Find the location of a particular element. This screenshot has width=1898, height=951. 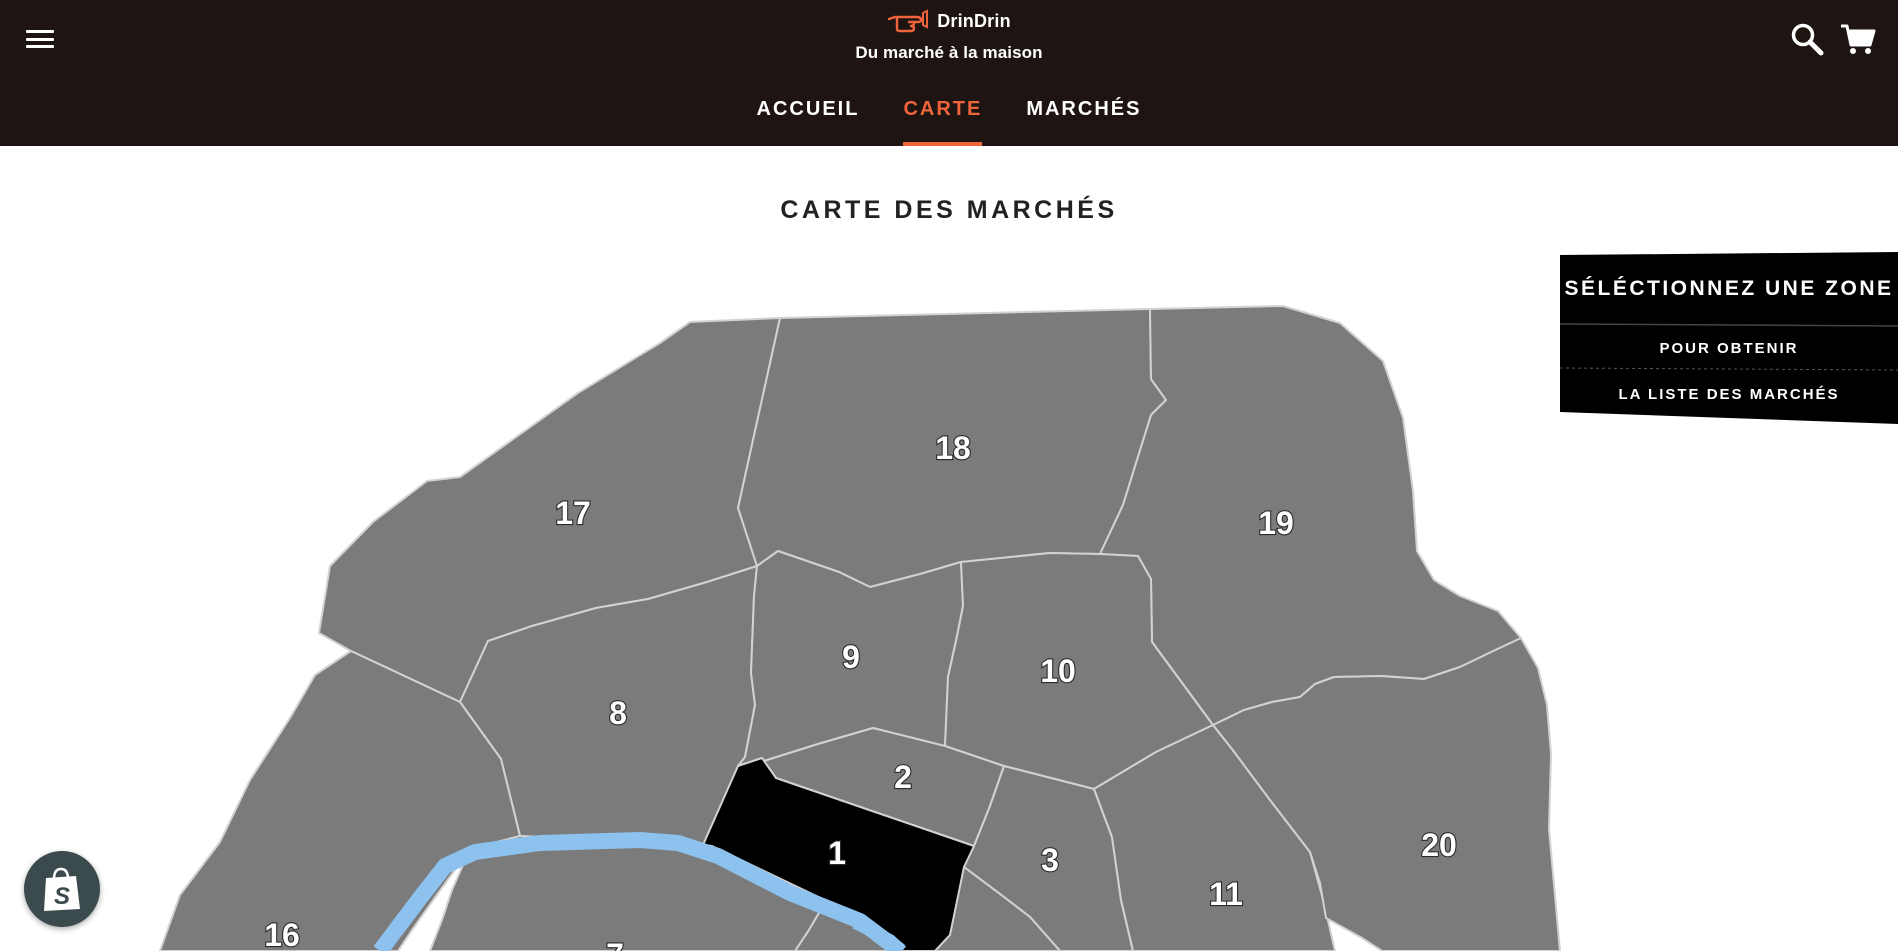

pointing-hand-logo-icon is located at coordinates (908, 21).